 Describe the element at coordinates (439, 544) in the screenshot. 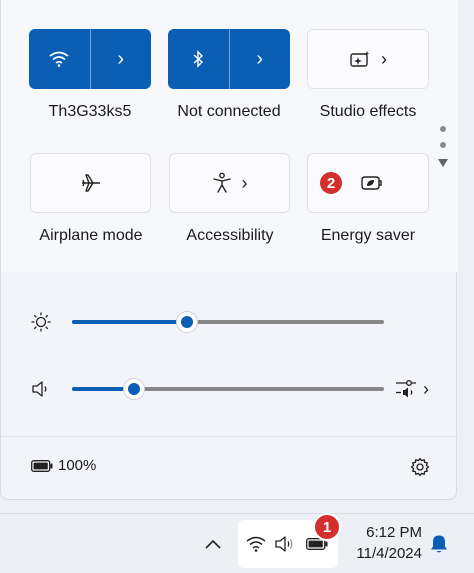

I see `bell-icon` at that location.